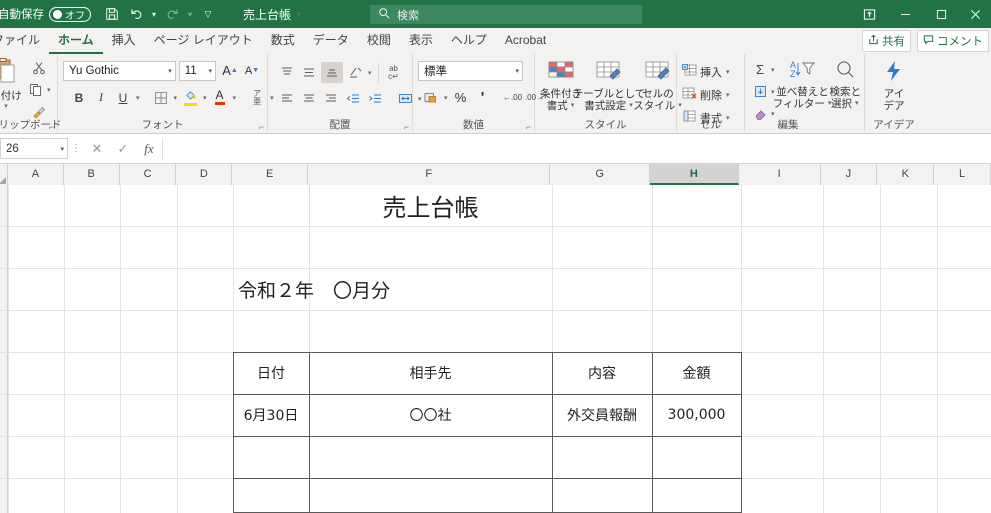 This screenshot has width=991, height=513. What do you see at coordinates (962, 174) in the screenshot?
I see `column-header-l: L` at bounding box center [962, 174].